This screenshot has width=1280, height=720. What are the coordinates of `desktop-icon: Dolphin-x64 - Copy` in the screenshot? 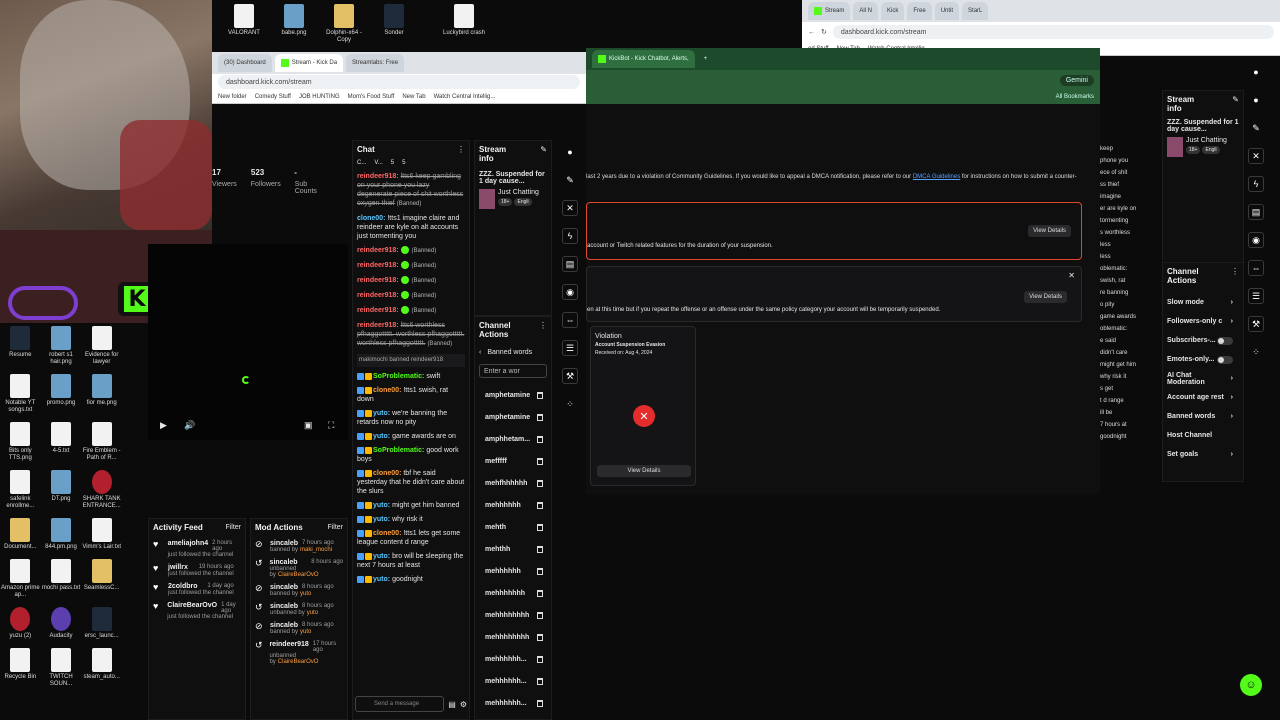 It's located at (344, 24).